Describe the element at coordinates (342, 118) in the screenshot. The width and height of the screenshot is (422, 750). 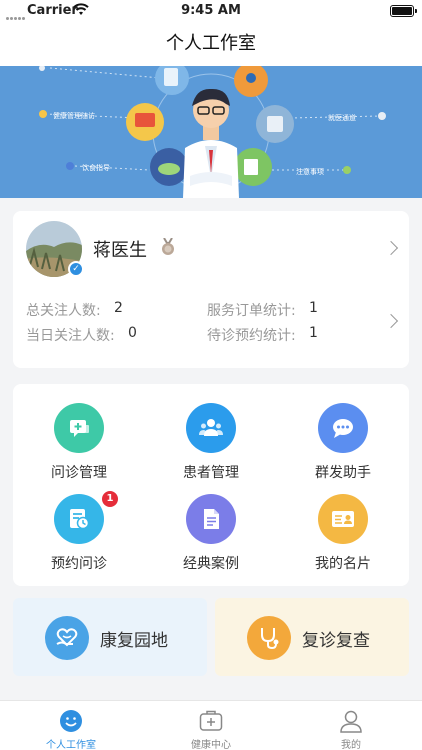
I see `banner-label-medical-access: 就医通道` at that location.